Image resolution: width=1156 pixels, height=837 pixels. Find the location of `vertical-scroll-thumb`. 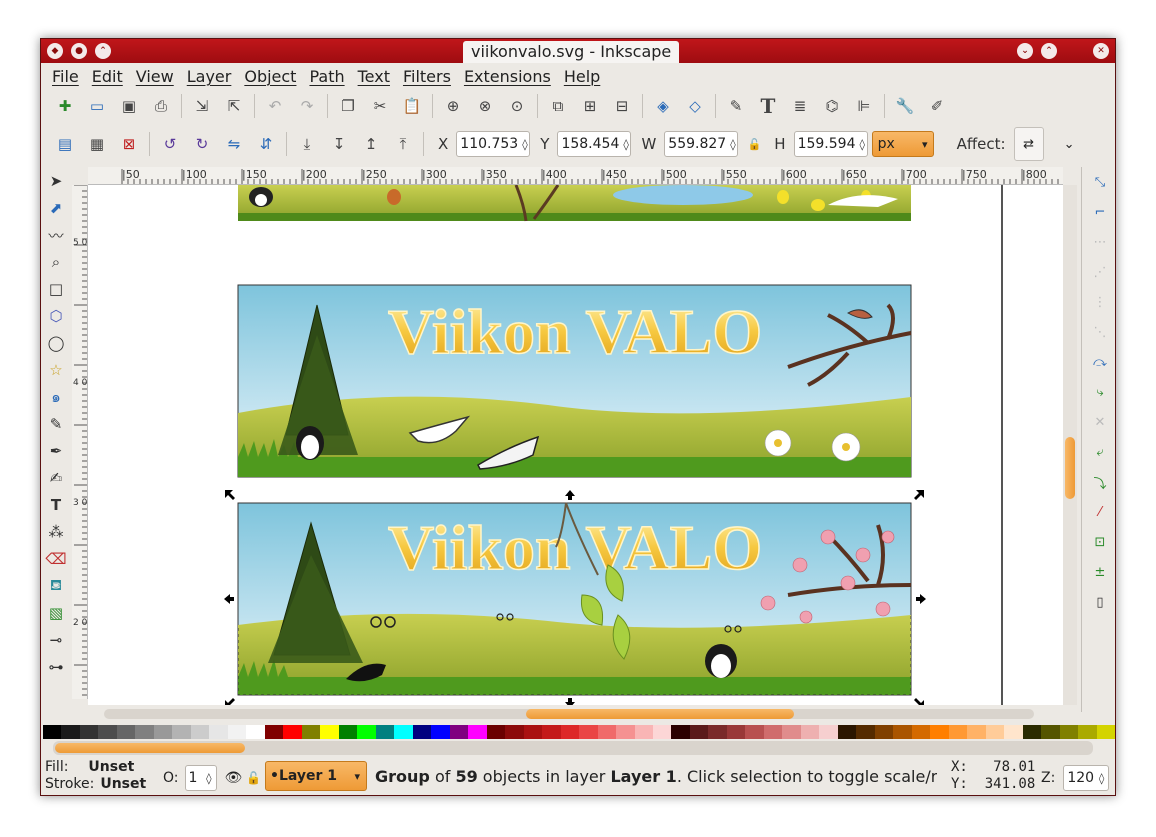

vertical-scroll-thumb is located at coordinates (1070, 468).